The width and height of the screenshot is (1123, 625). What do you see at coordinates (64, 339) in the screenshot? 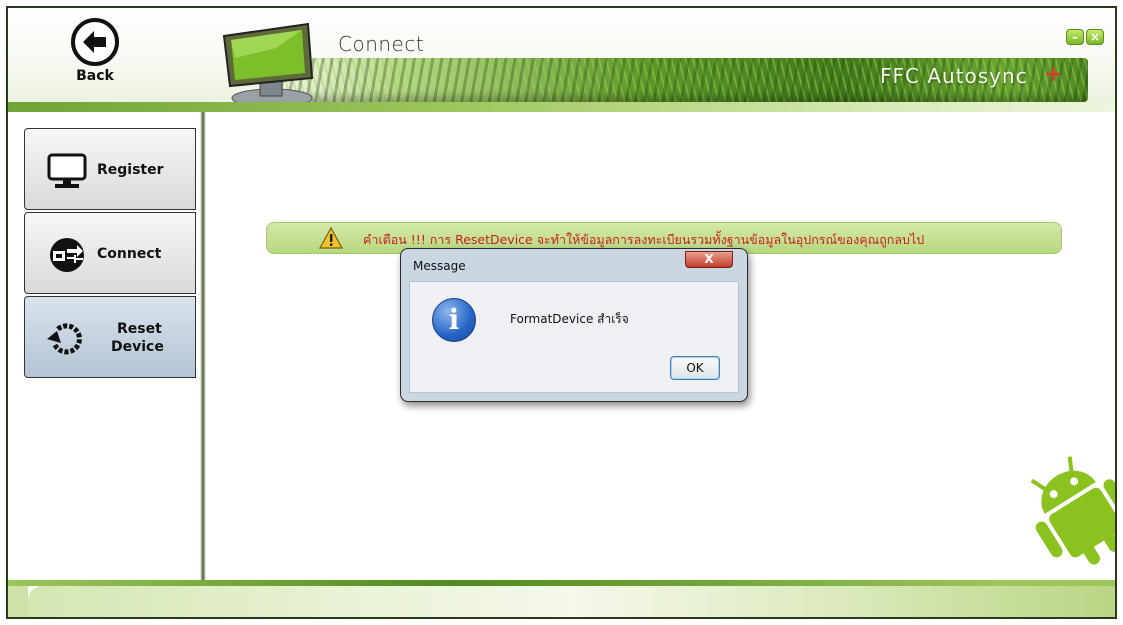
I see `reset-icon` at bounding box center [64, 339].